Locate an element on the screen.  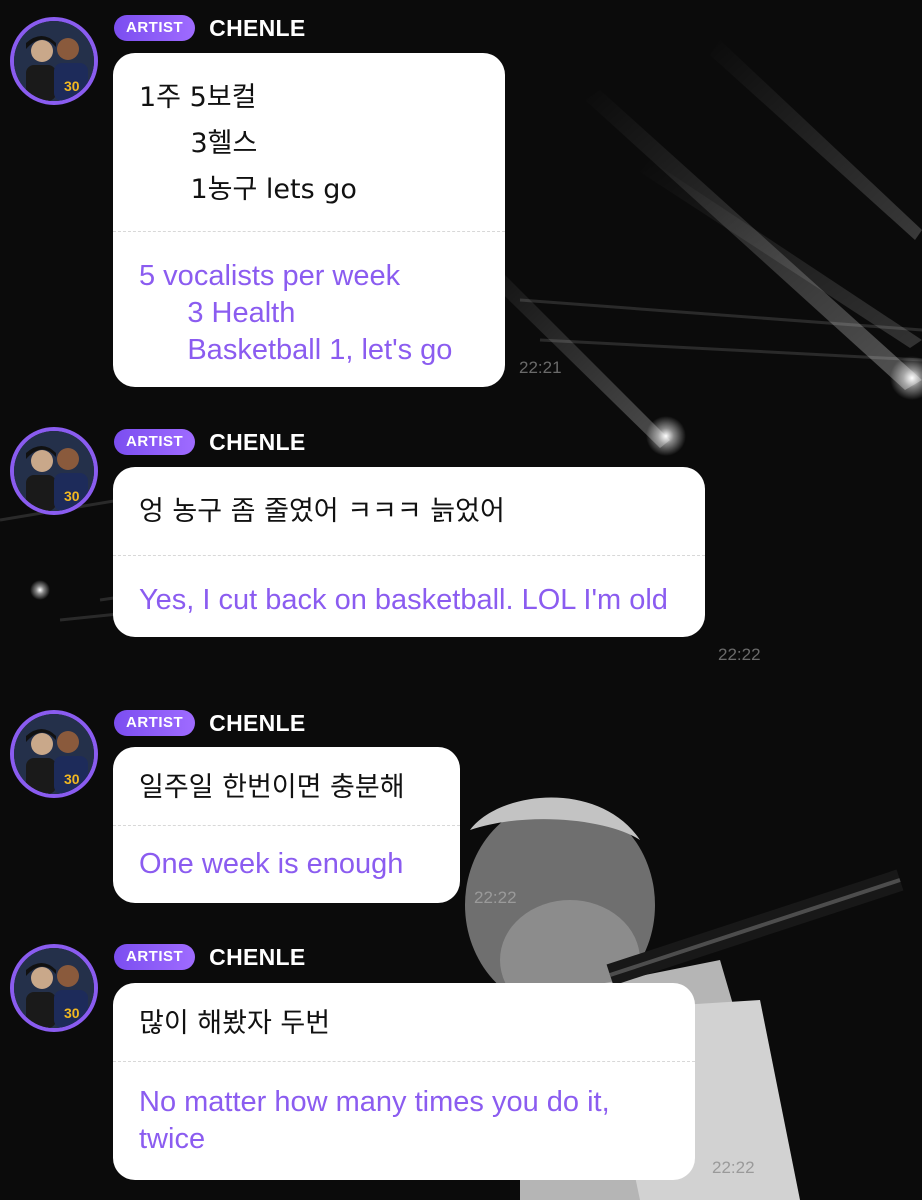
original-text: 엉 농구 좀 줄였어 ㅋㅋㅋ 늙었어 is located at coordinates (322, 511).